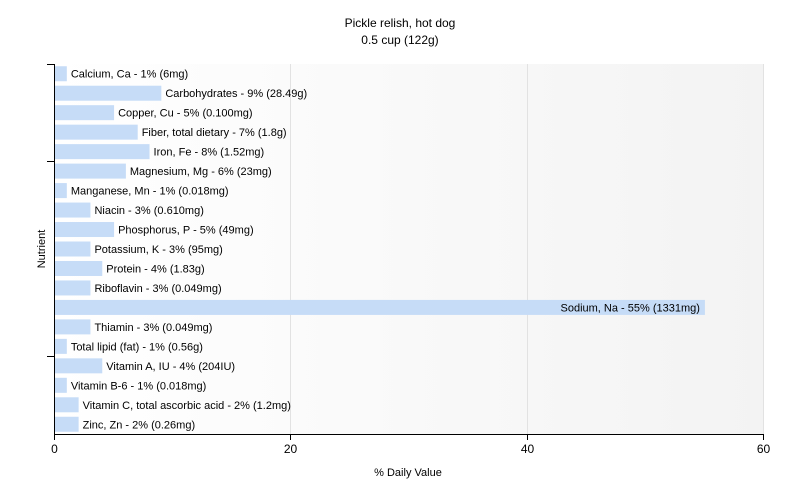 The height and width of the screenshot is (500, 800). What do you see at coordinates (129, 75) in the screenshot?
I see `bar-label-0: Calcium, Ca - 1% (6mg)` at bounding box center [129, 75].